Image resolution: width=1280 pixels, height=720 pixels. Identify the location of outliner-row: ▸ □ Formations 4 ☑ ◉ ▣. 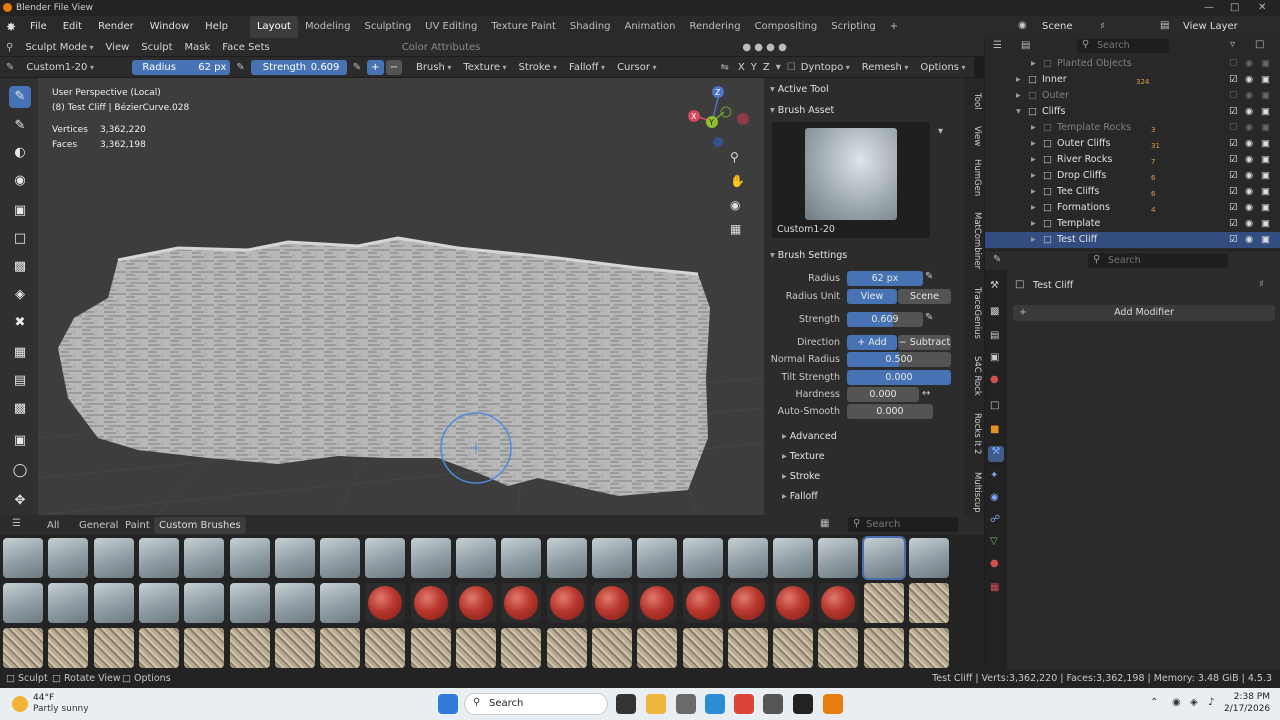
(1132, 208).